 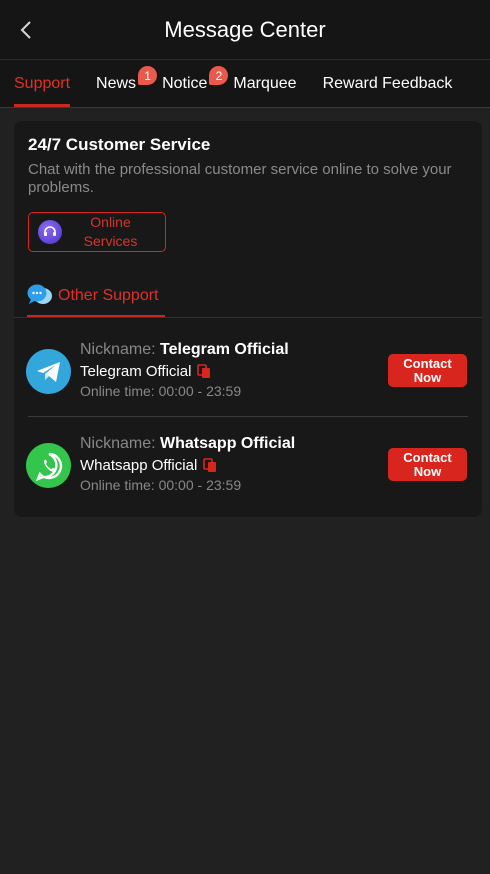 What do you see at coordinates (40, 295) in the screenshot?
I see `chat-bubbles-icon` at bounding box center [40, 295].